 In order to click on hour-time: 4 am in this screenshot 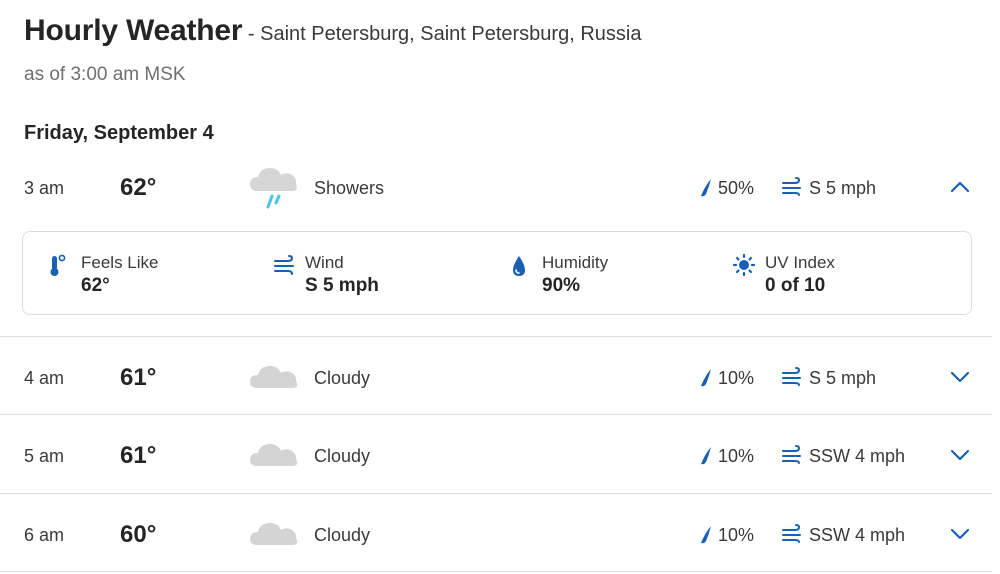, I will do `click(44, 378)`.